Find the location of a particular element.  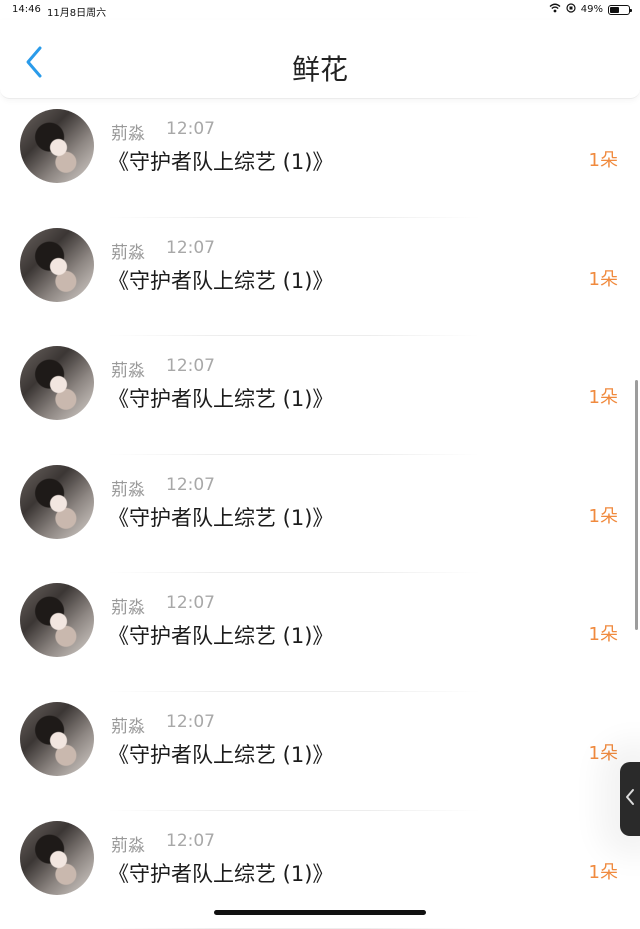

status-bar: 14:46 11月8日周六 49% is located at coordinates (320, 10).